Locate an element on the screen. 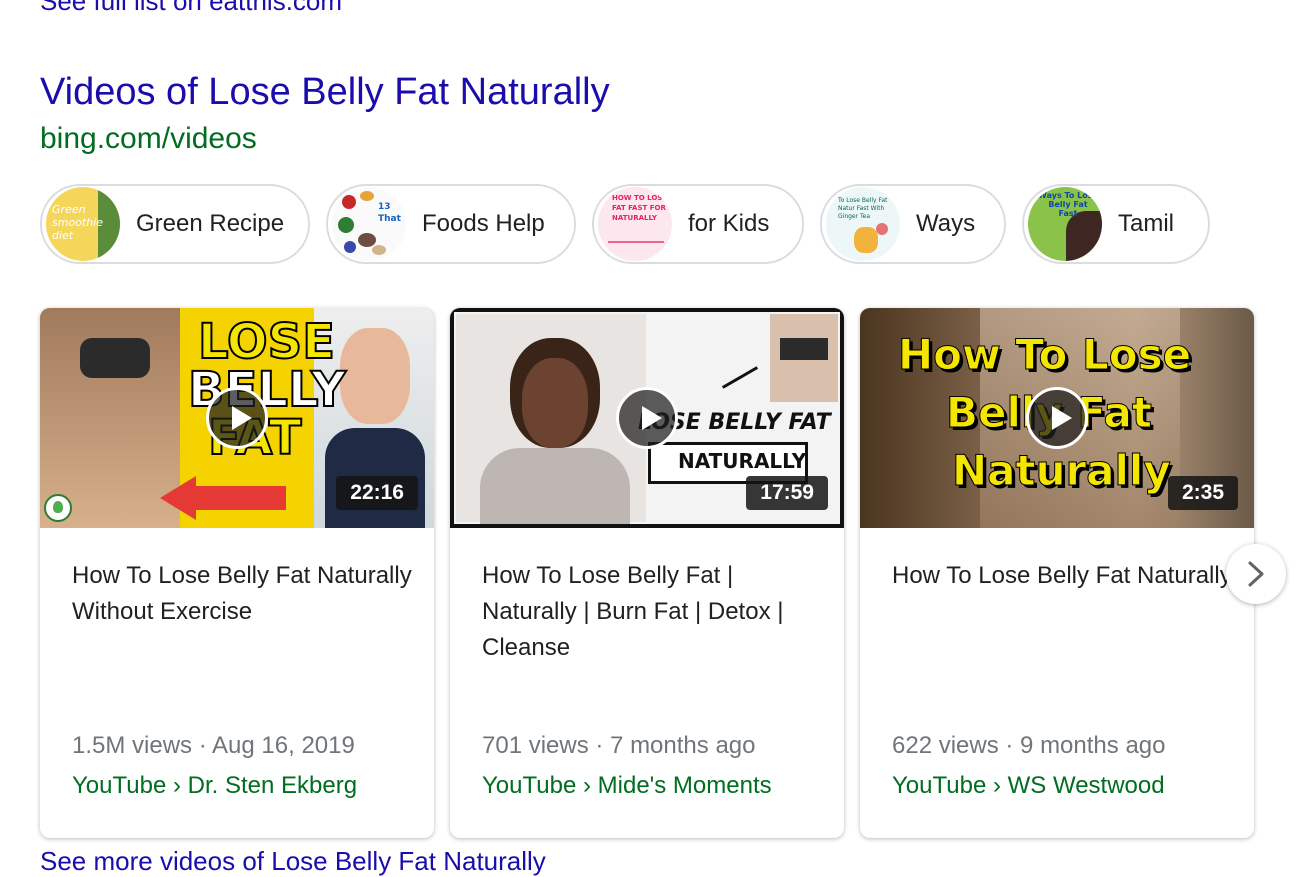 This screenshot has width=1296, height=877. video-meta: 701 views · 7 months ago is located at coordinates (619, 745).